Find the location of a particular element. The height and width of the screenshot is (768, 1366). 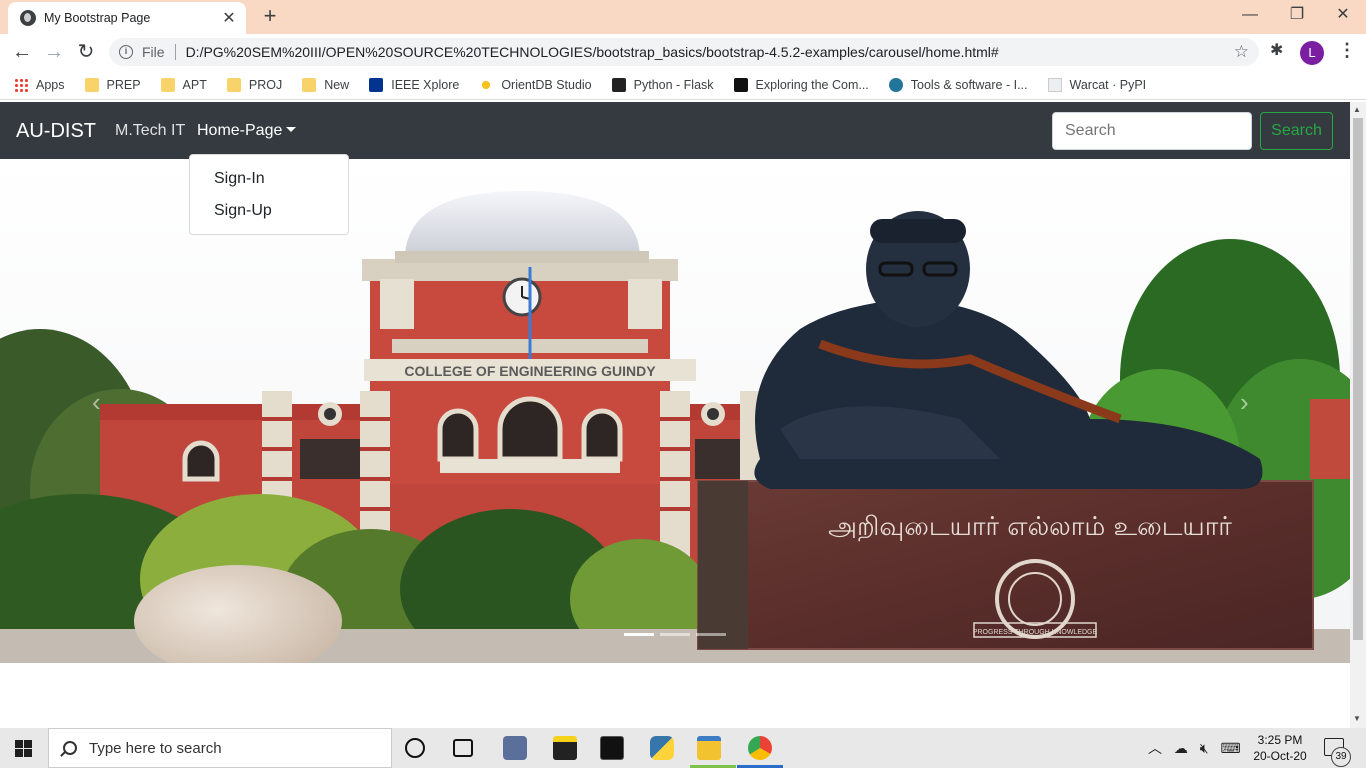

reload-icon: ↻ is located at coordinates (86, 52).